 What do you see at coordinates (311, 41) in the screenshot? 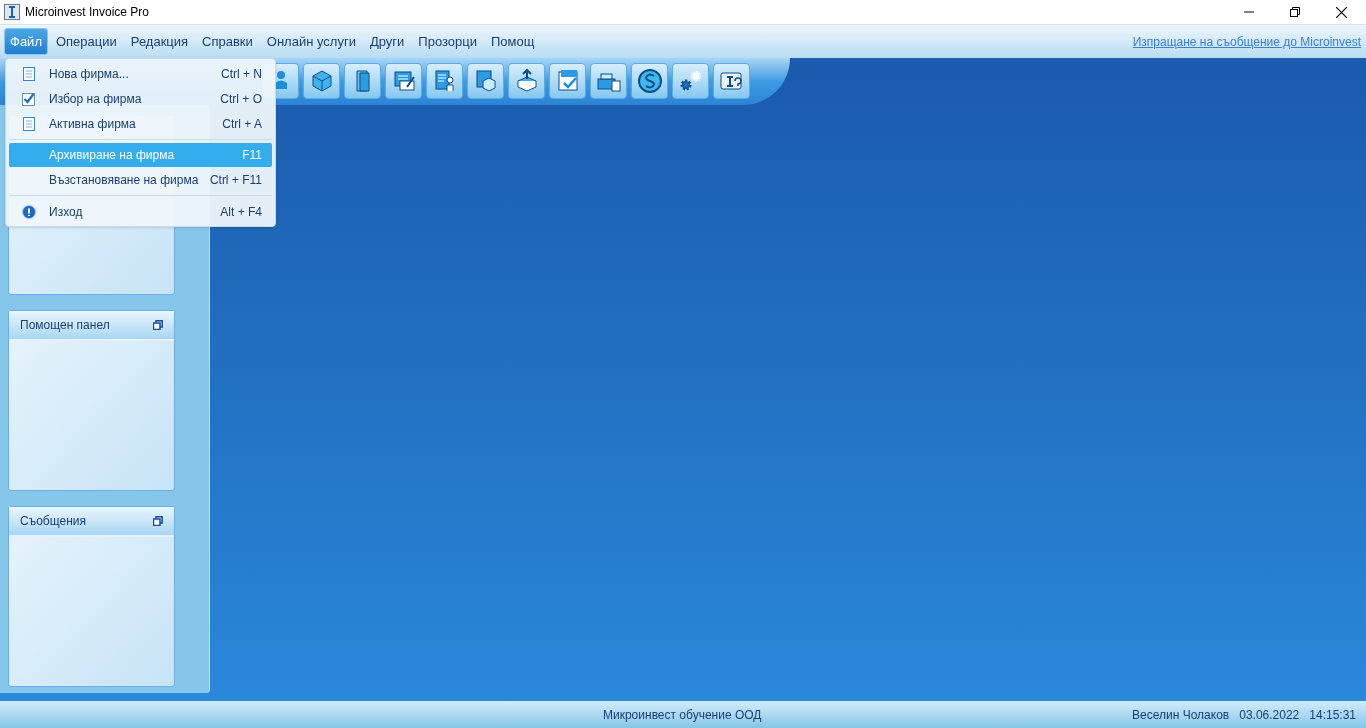
I see `menu-item: Онлайн услуги` at bounding box center [311, 41].